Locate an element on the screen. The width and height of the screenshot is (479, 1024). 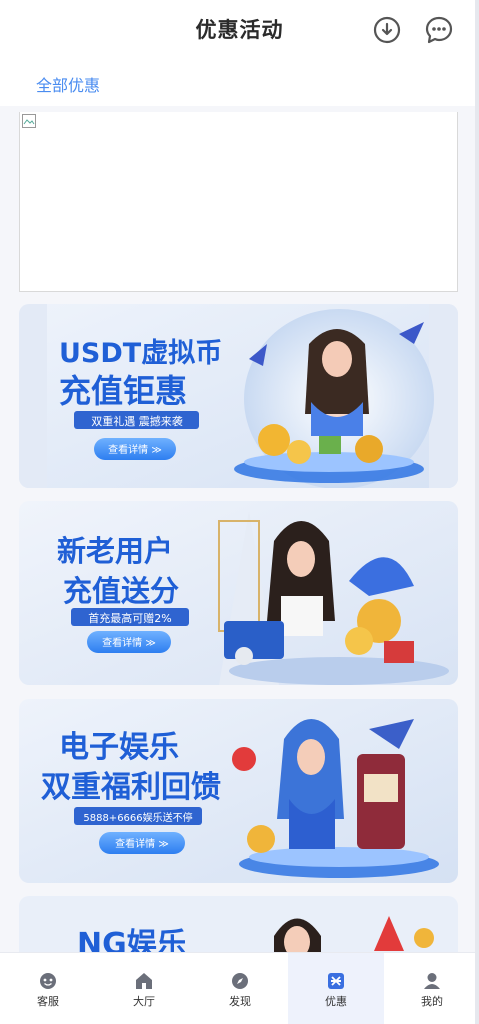
nav-label-lobby: 大厅 is located at coordinates (144, 1001).